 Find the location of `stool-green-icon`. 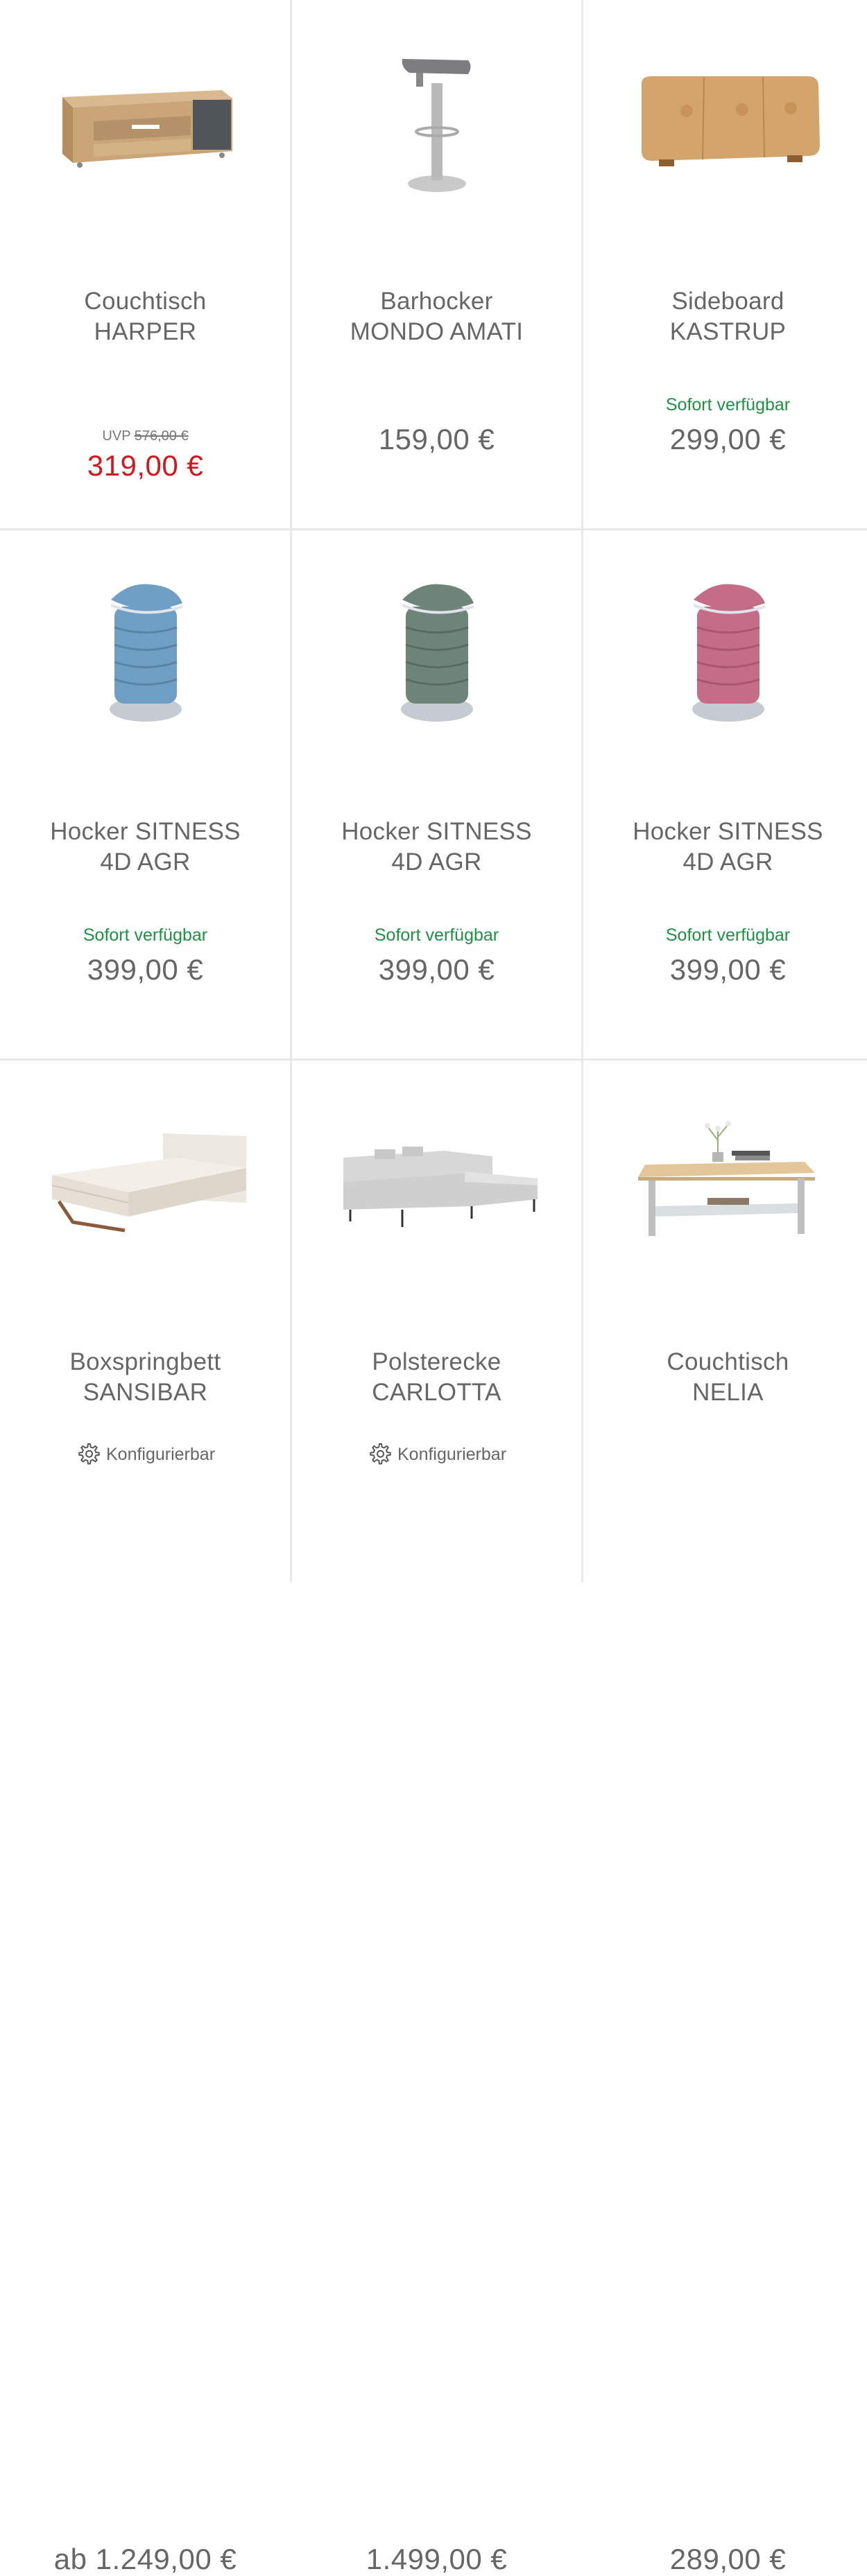

stool-green-icon is located at coordinates (437, 653).